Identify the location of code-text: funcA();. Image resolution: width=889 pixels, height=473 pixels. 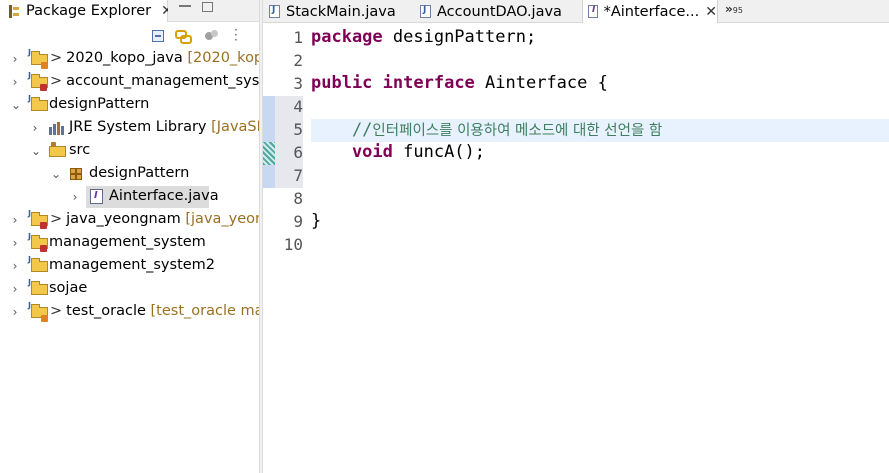
(439, 152).